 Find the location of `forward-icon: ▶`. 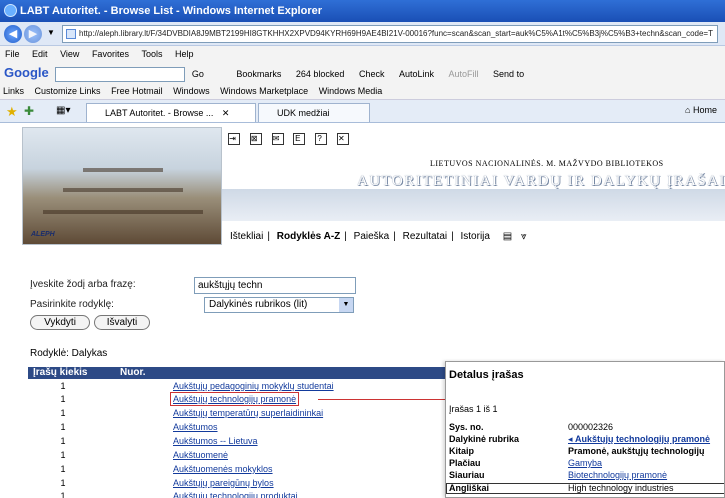

forward-icon: ▶ is located at coordinates (33, 34).